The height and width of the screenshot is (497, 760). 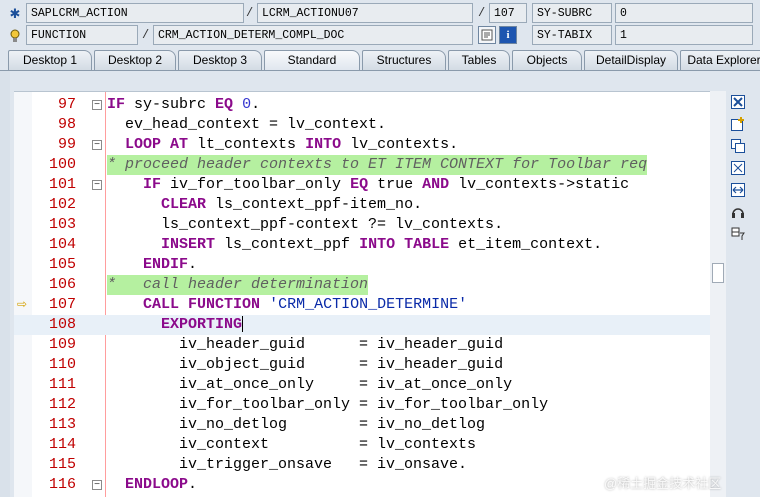 I want to click on line-number: 109, so click(x=62, y=344).